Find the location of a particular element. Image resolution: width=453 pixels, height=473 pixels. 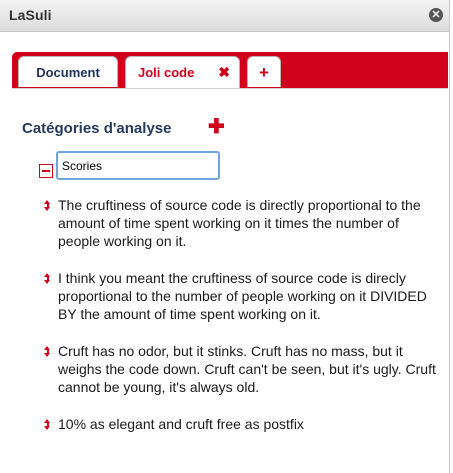

tab-close-icon: ✖ is located at coordinates (224, 72).